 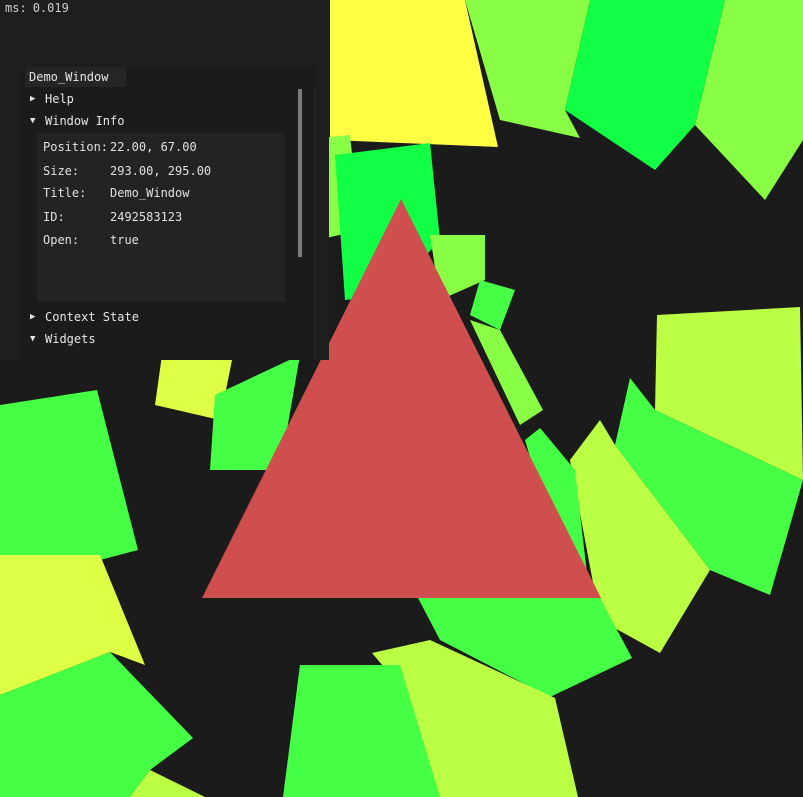 I want to click on info-value: 22.00, 67.00, so click(x=153, y=147).